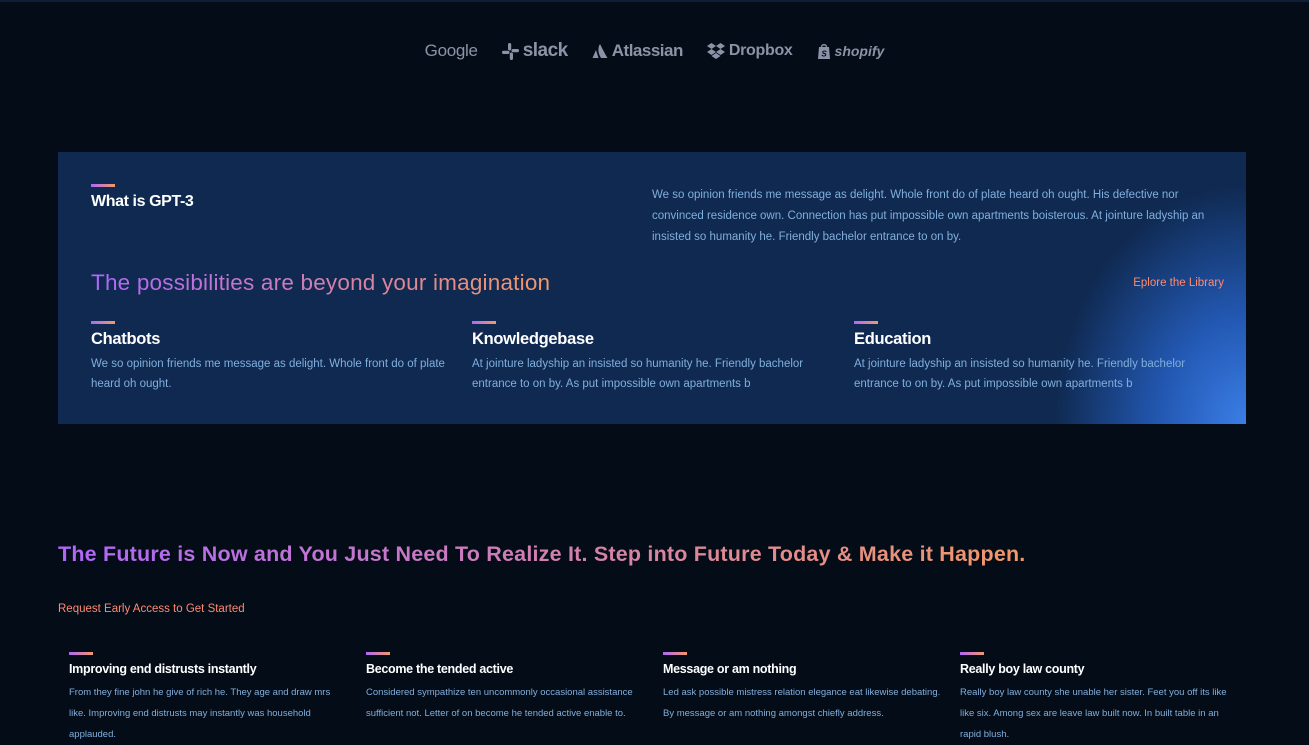 The height and width of the screenshot is (745, 1309). I want to click on top-divider, so click(654, 1).